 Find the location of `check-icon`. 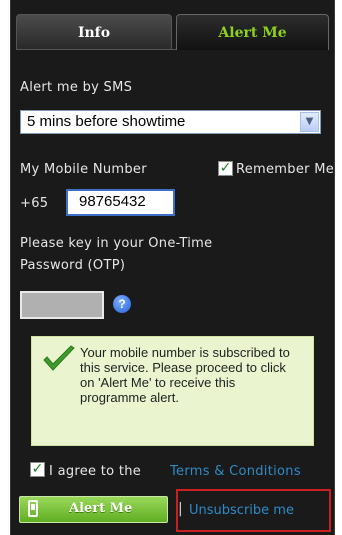

check-icon is located at coordinates (59, 358).